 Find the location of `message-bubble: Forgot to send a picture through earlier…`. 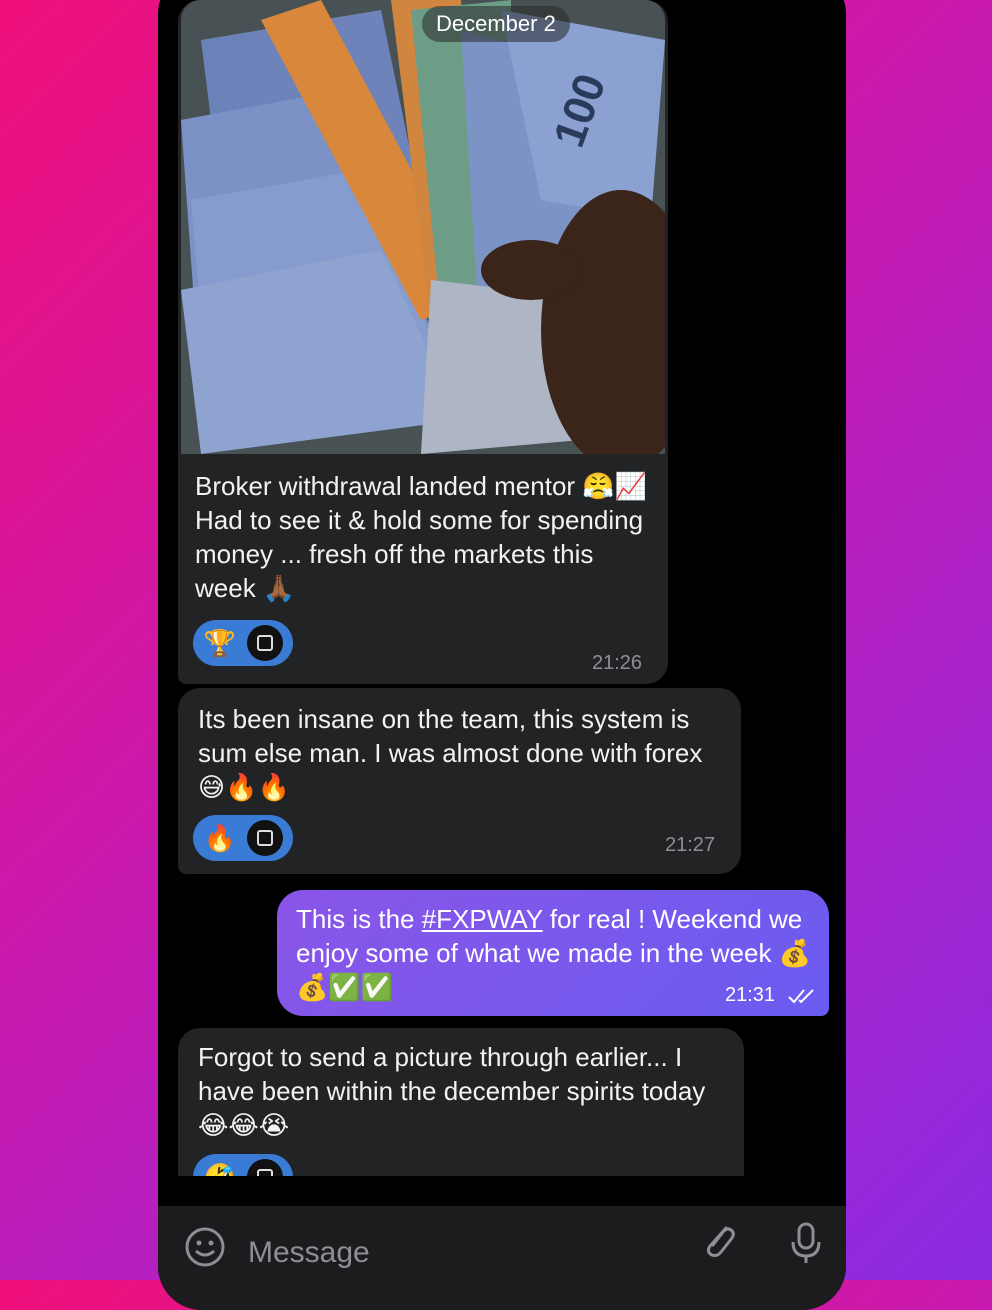

message-bubble: Forgot to send a picture through earlier… is located at coordinates (461, 1102).